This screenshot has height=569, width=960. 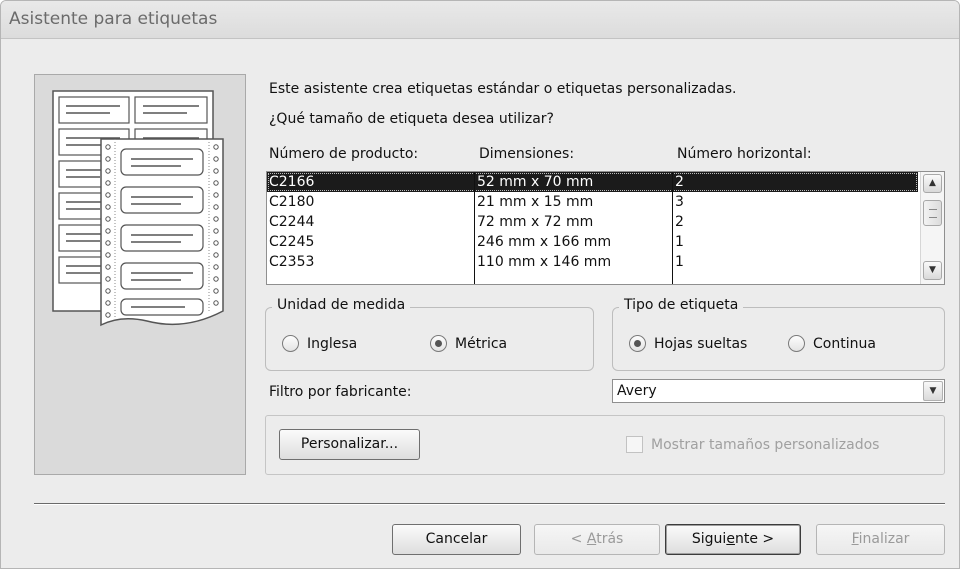 What do you see at coordinates (932, 183) in the screenshot?
I see `scroll-up-icon: ▲` at bounding box center [932, 183].